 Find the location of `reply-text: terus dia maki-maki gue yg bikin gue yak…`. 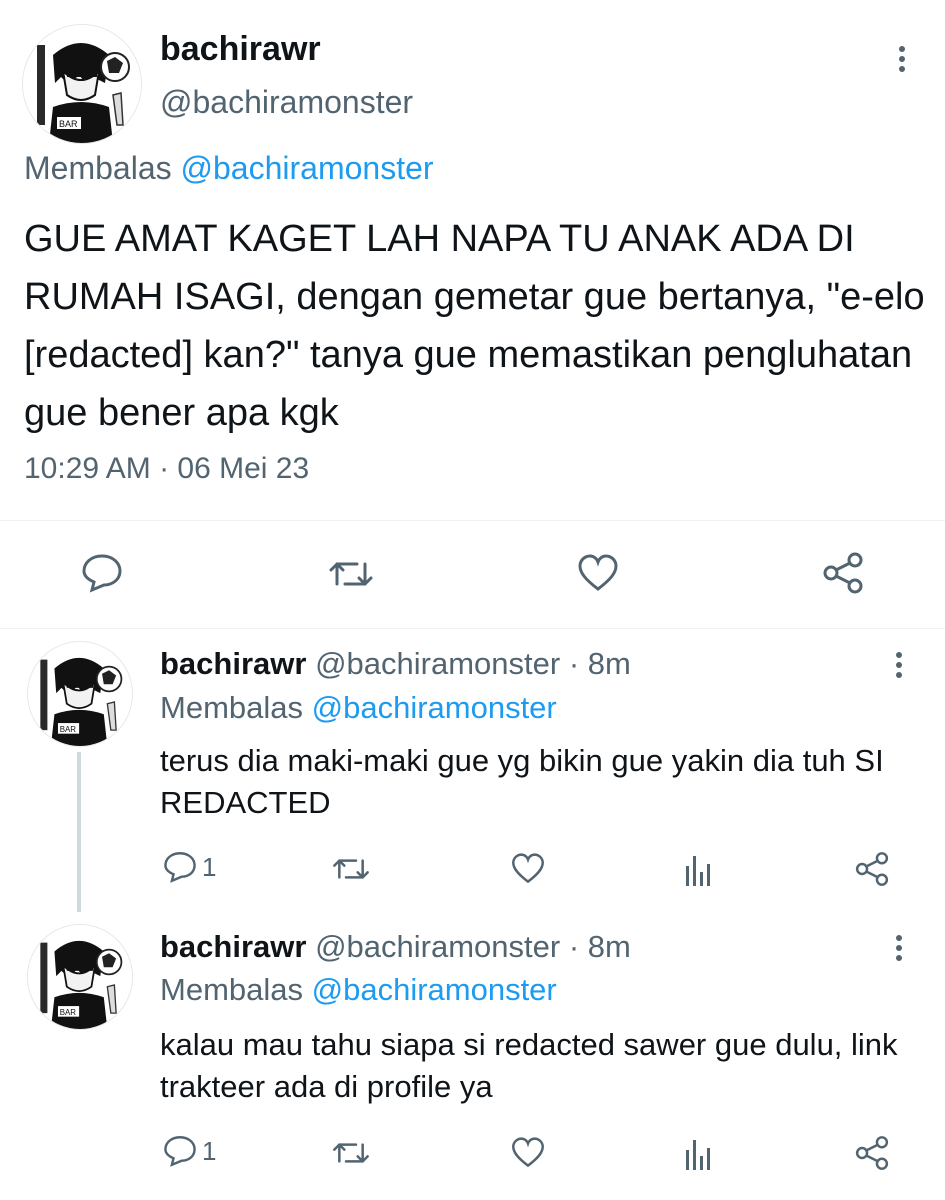

reply-text: terus dia maki-maki gue yg bikin gue yak… is located at coordinates (522, 781).